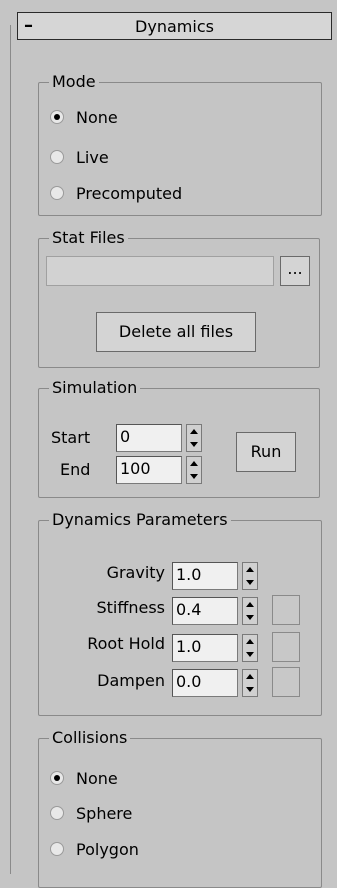 The height and width of the screenshot is (888, 337). Describe the element at coordinates (205, 648) in the screenshot. I see `root-hold-input: 1.0` at that location.